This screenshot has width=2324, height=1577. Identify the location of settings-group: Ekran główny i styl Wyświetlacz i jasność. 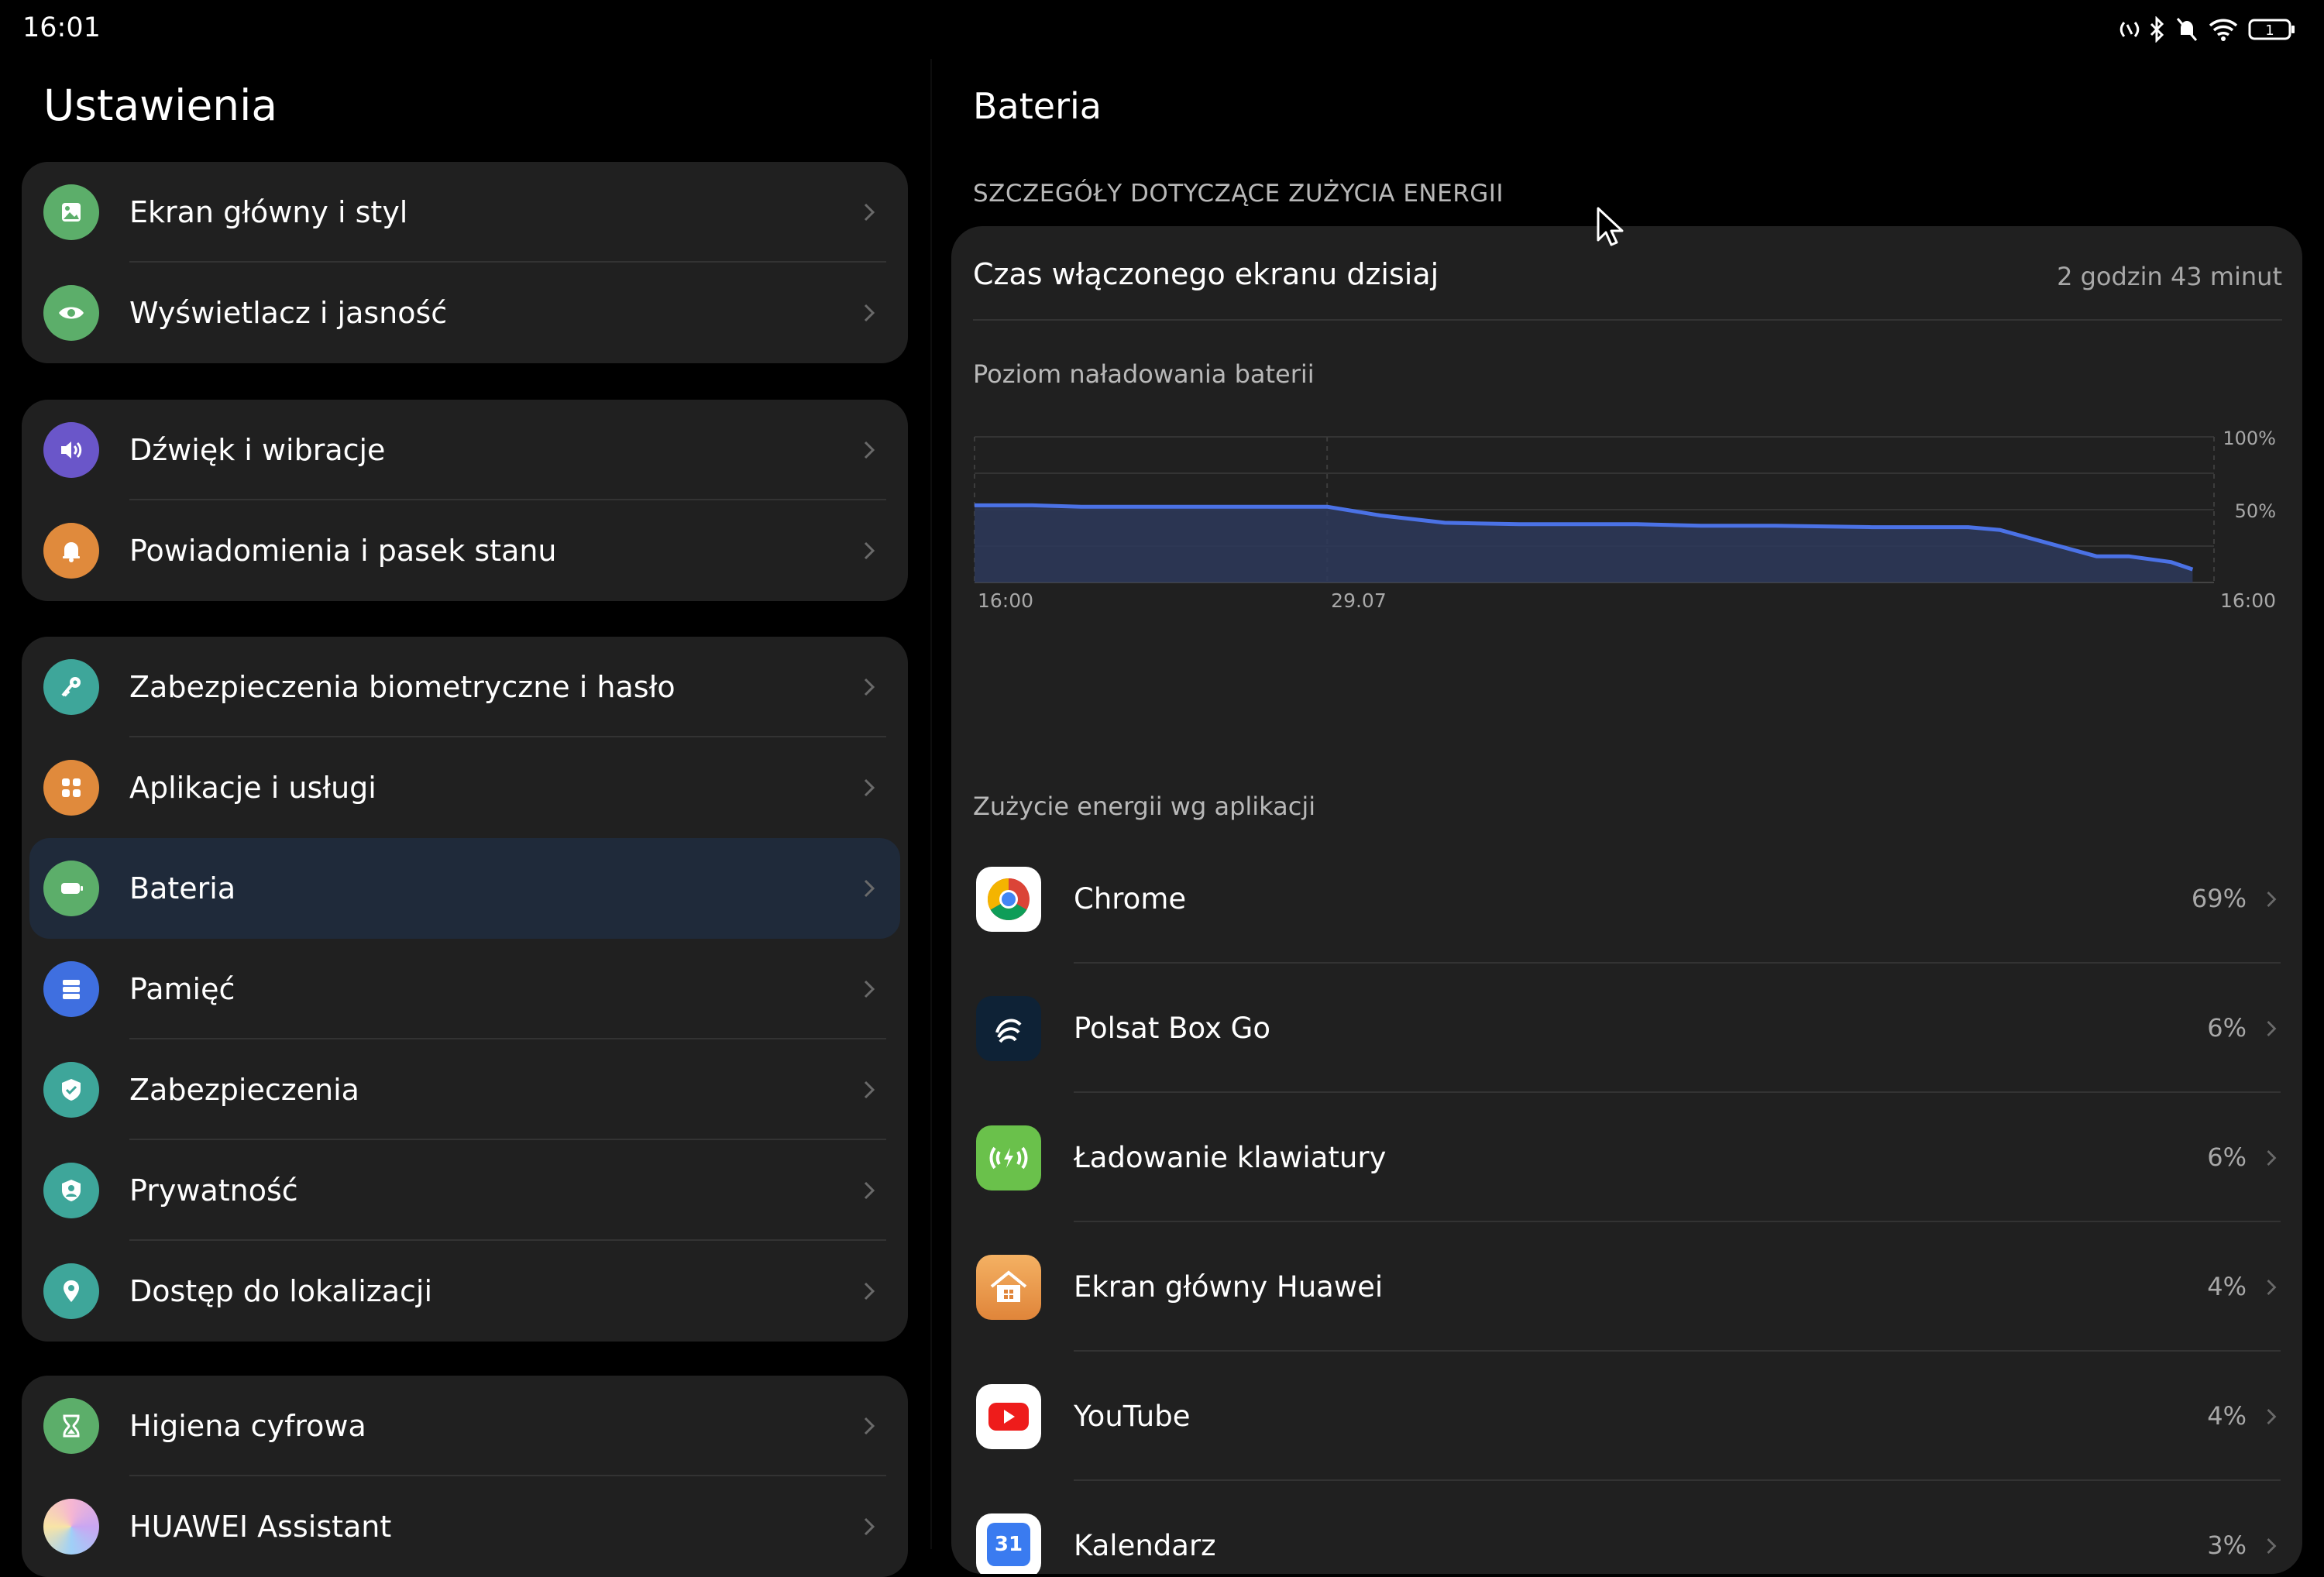
(465, 262).